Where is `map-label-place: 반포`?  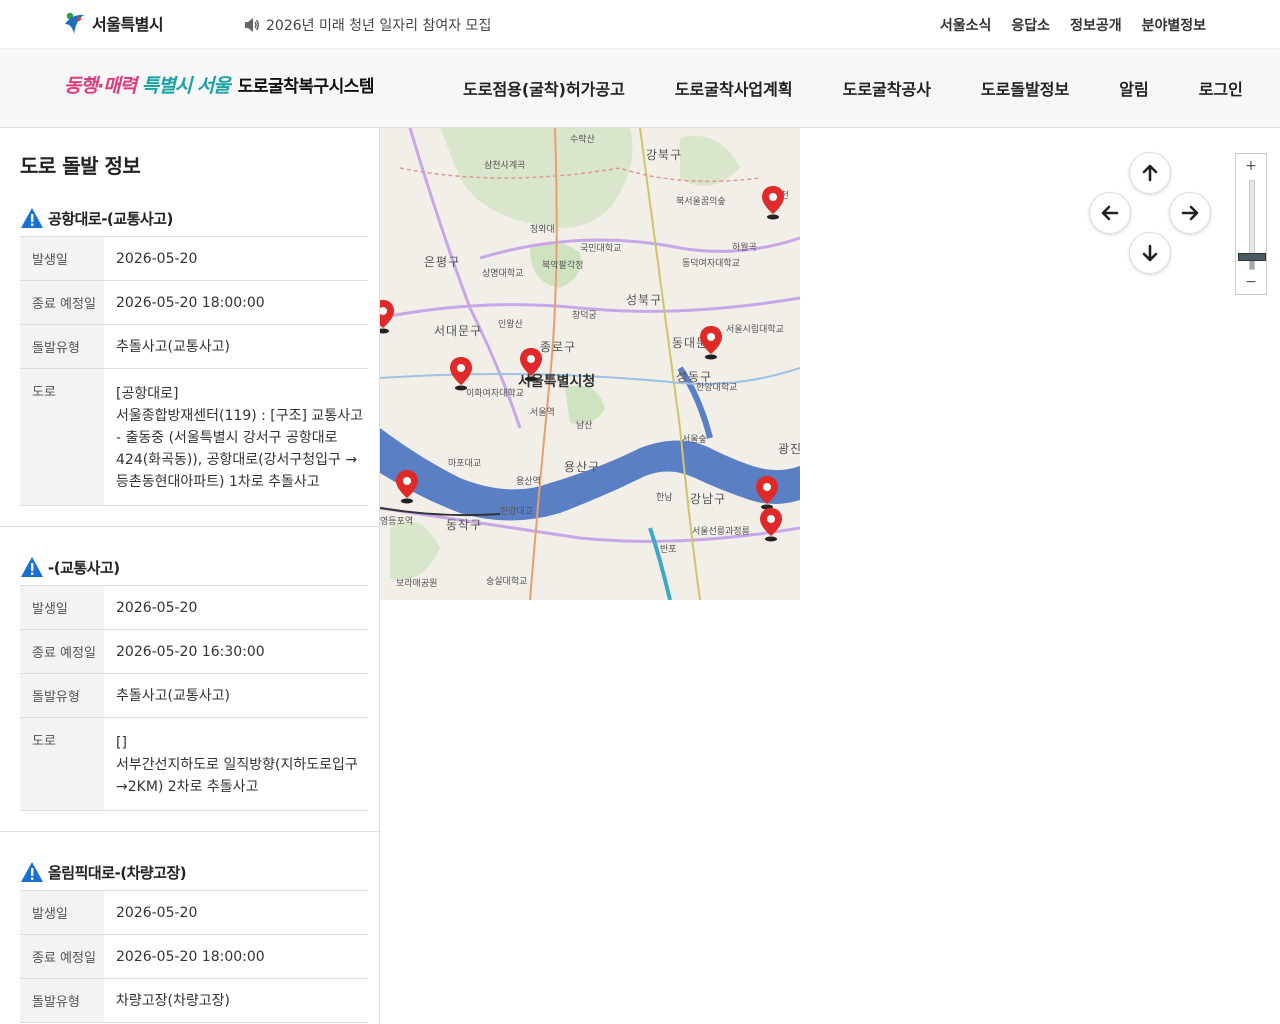
map-label-place: 반포 is located at coordinates (668, 550).